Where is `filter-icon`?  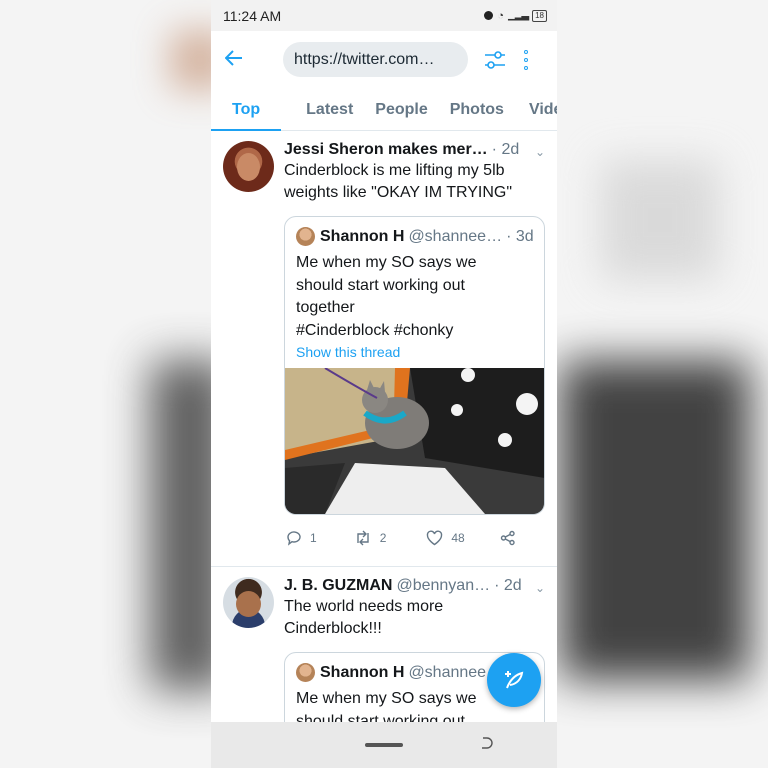
filter-icon is located at coordinates (495, 60).